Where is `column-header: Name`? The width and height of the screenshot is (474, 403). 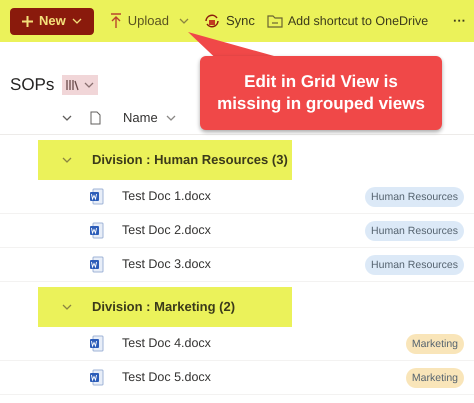 column-header: Name is located at coordinates (149, 118).